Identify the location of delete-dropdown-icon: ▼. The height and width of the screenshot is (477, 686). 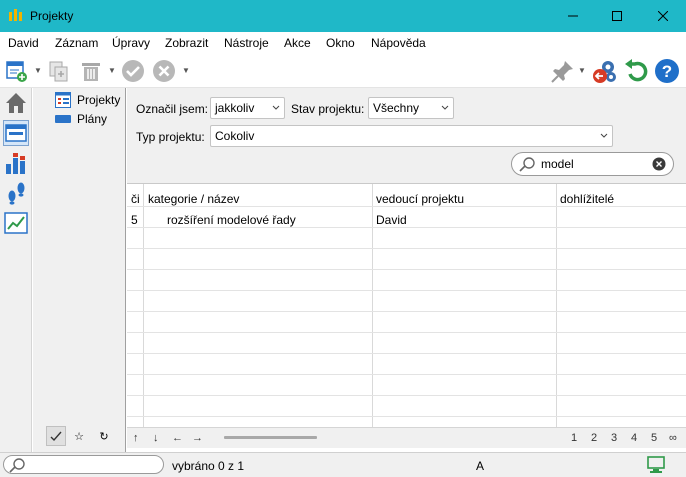
(112, 70).